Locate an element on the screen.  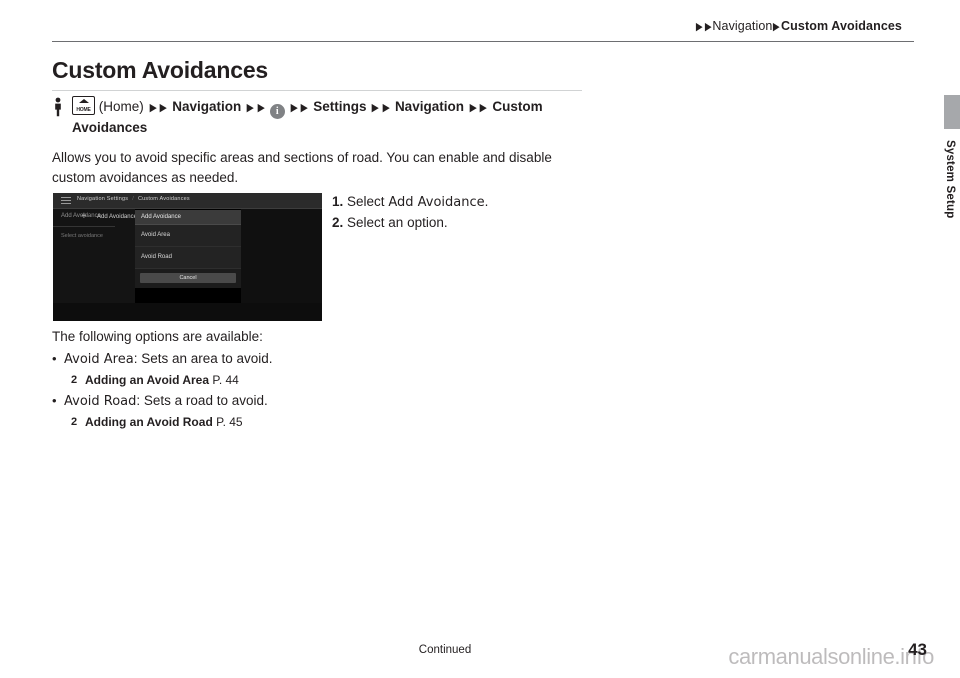
step-1-text: Select is located at coordinates (368, 201).